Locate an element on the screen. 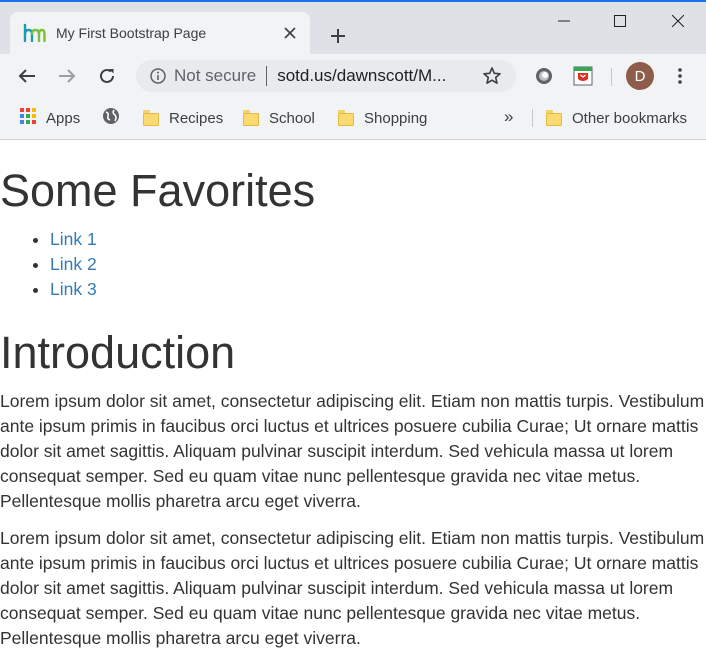  list-item: Link 1 is located at coordinates (73, 239).